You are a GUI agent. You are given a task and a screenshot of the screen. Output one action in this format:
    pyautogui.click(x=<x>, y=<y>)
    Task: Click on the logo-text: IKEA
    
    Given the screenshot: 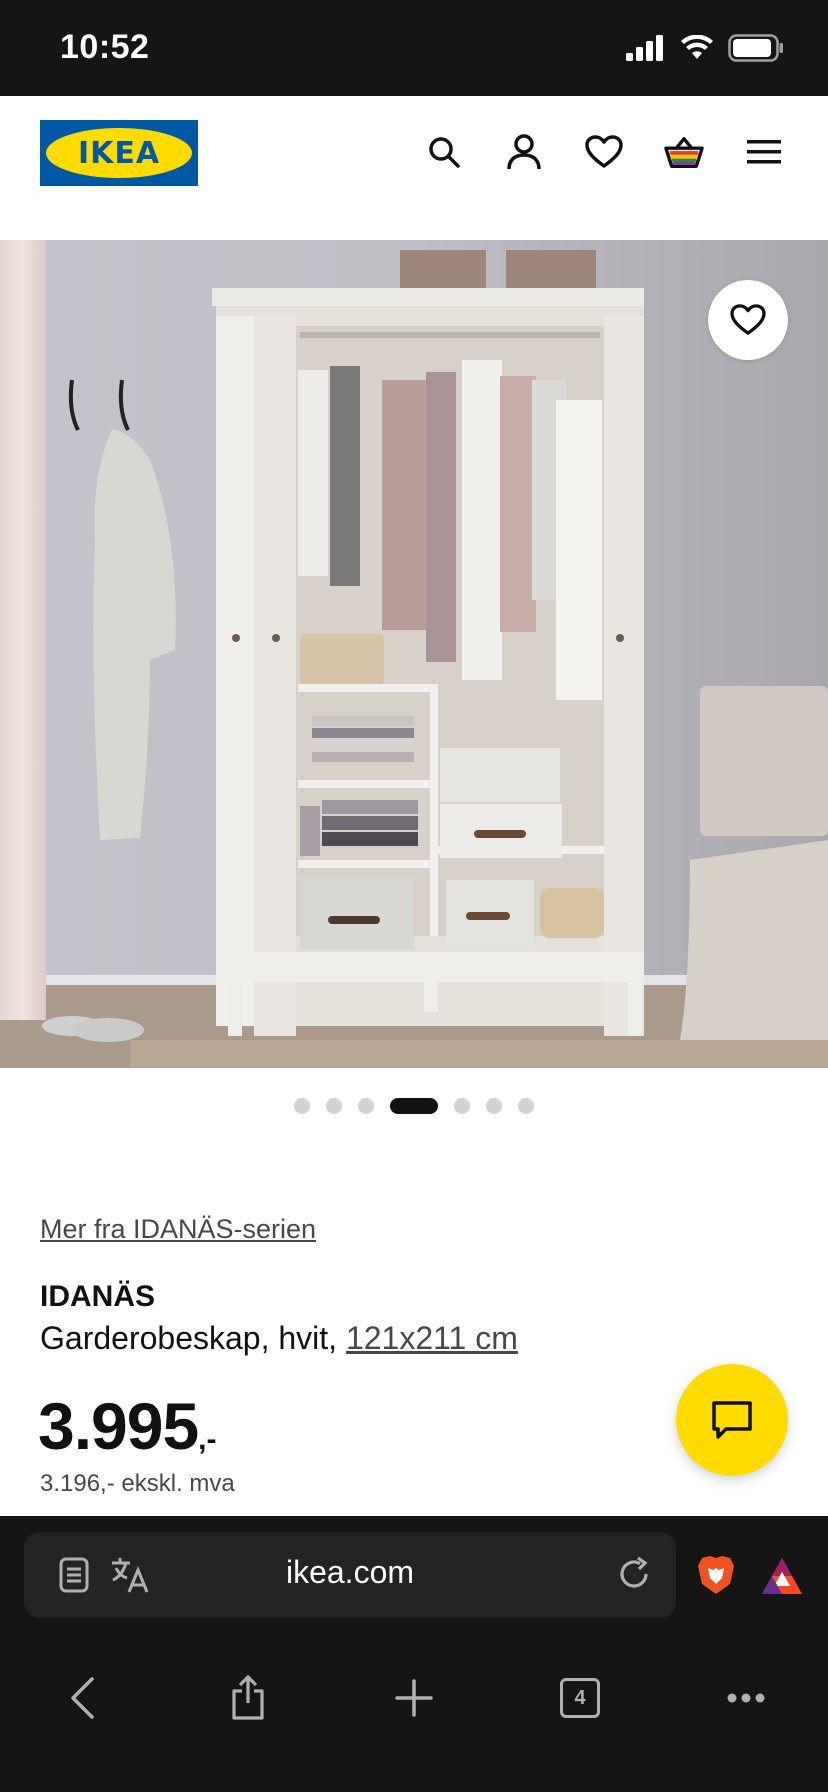 What is the action you would take?
    pyautogui.click(x=119, y=153)
    